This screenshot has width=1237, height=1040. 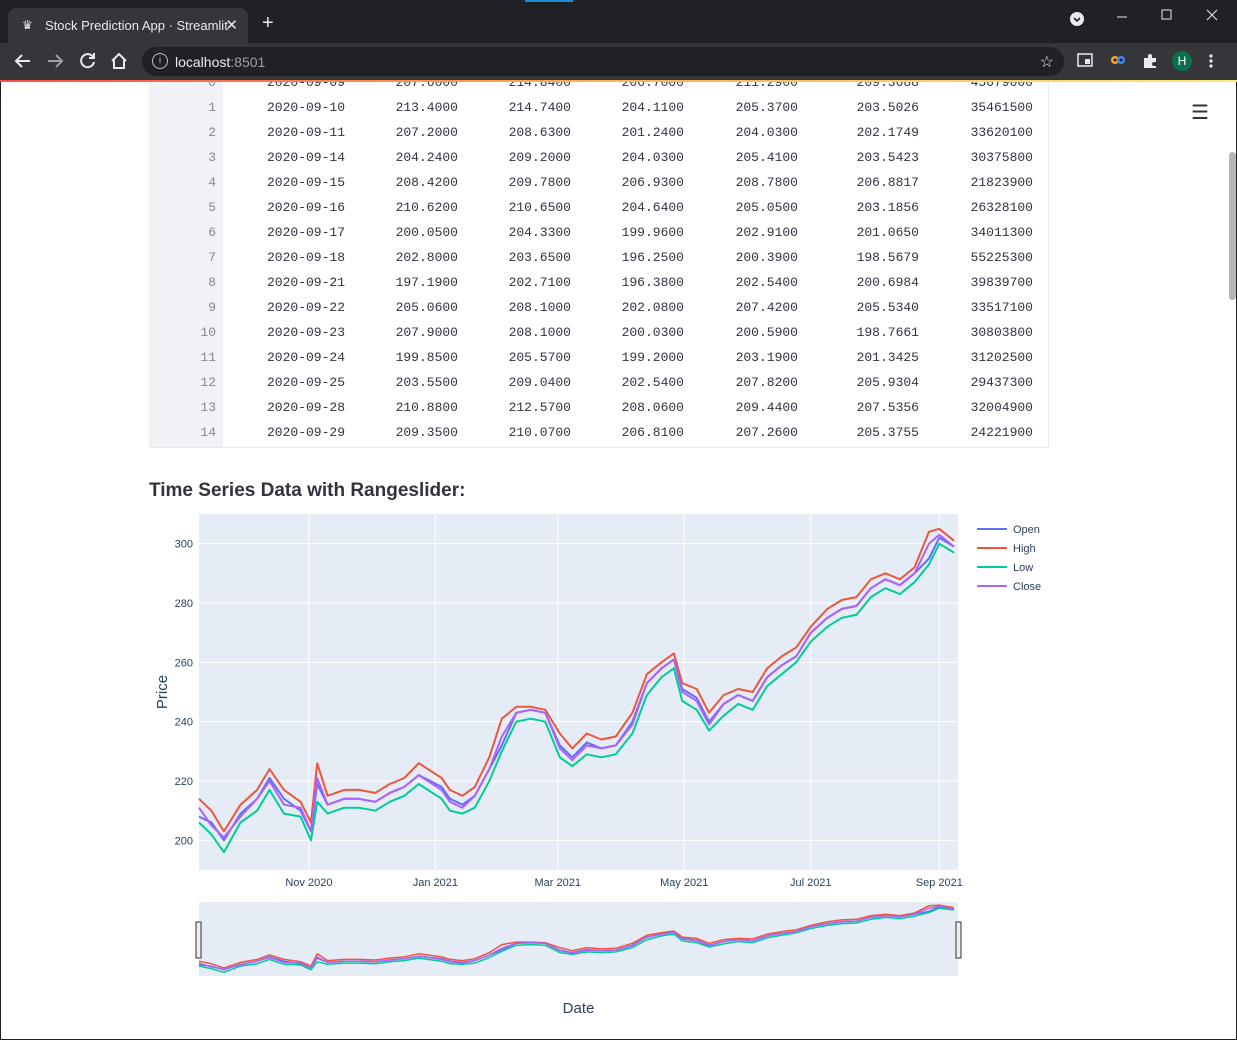 I want to click on tab-close-icon: ✕, so click(x=231, y=25).